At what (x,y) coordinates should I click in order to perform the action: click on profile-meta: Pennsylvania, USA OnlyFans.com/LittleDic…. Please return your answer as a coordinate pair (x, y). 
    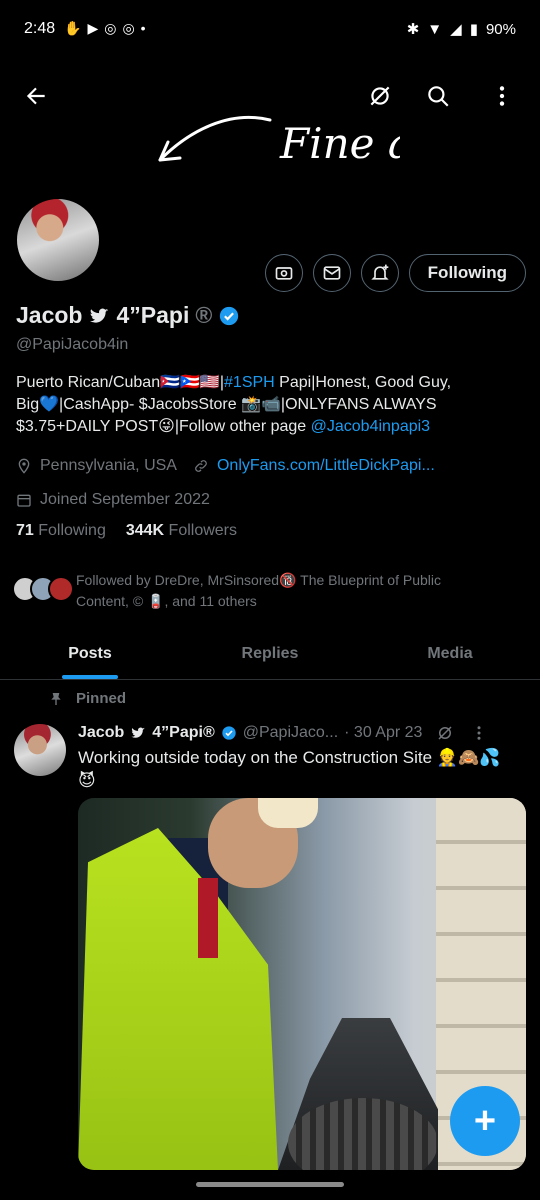
    Looking at the image, I should click on (225, 488).